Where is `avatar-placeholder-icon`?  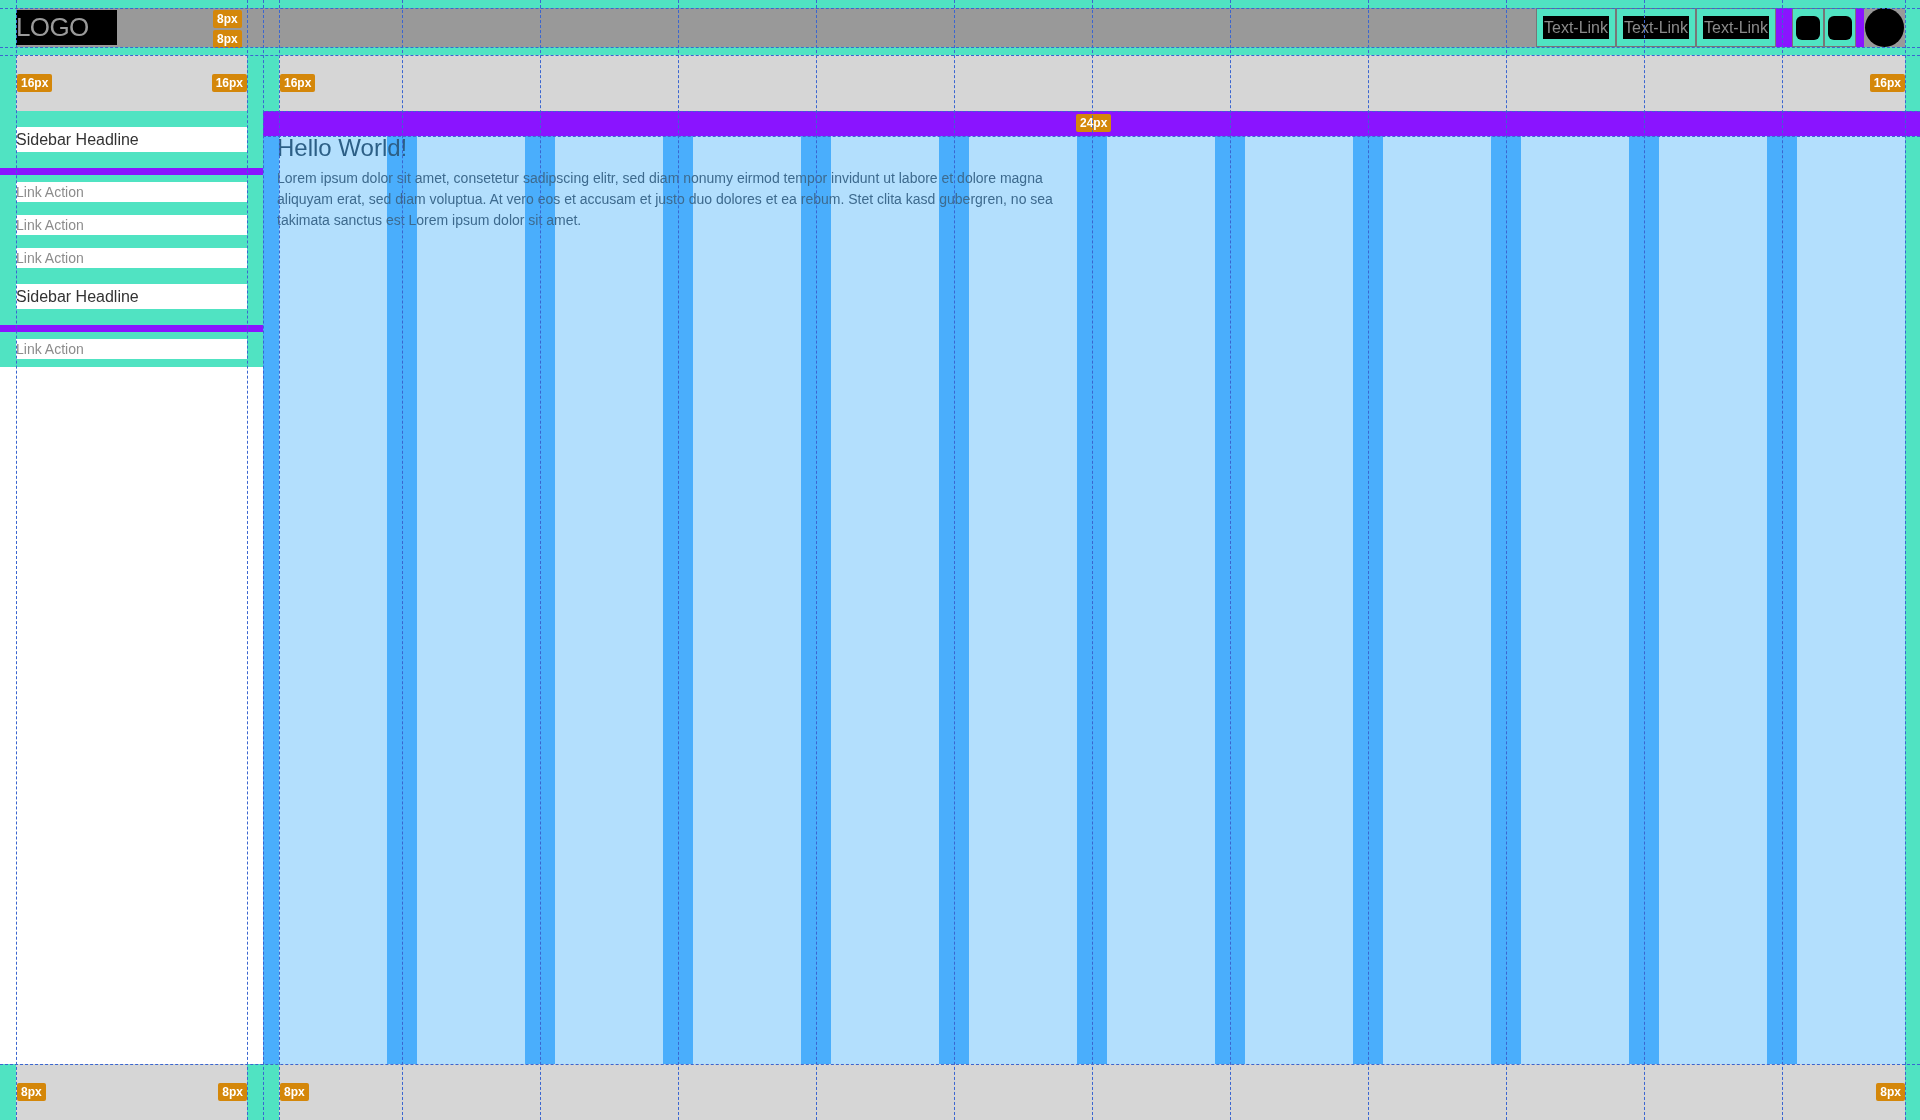 avatar-placeholder-icon is located at coordinates (1884, 27).